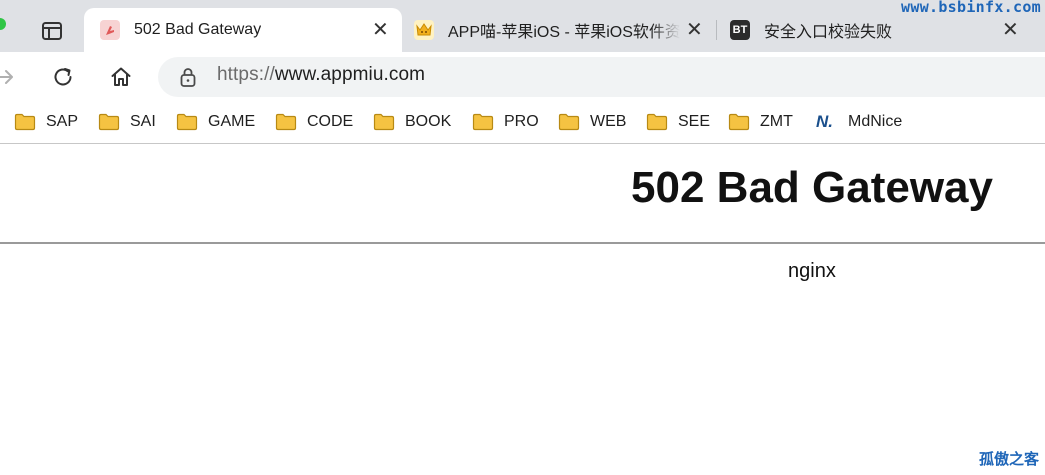 The image size is (1045, 475). What do you see at coordinates (232, 121) in the screenshot?
I see `bookmark-label: GAME` at bounding box center [232, 121].